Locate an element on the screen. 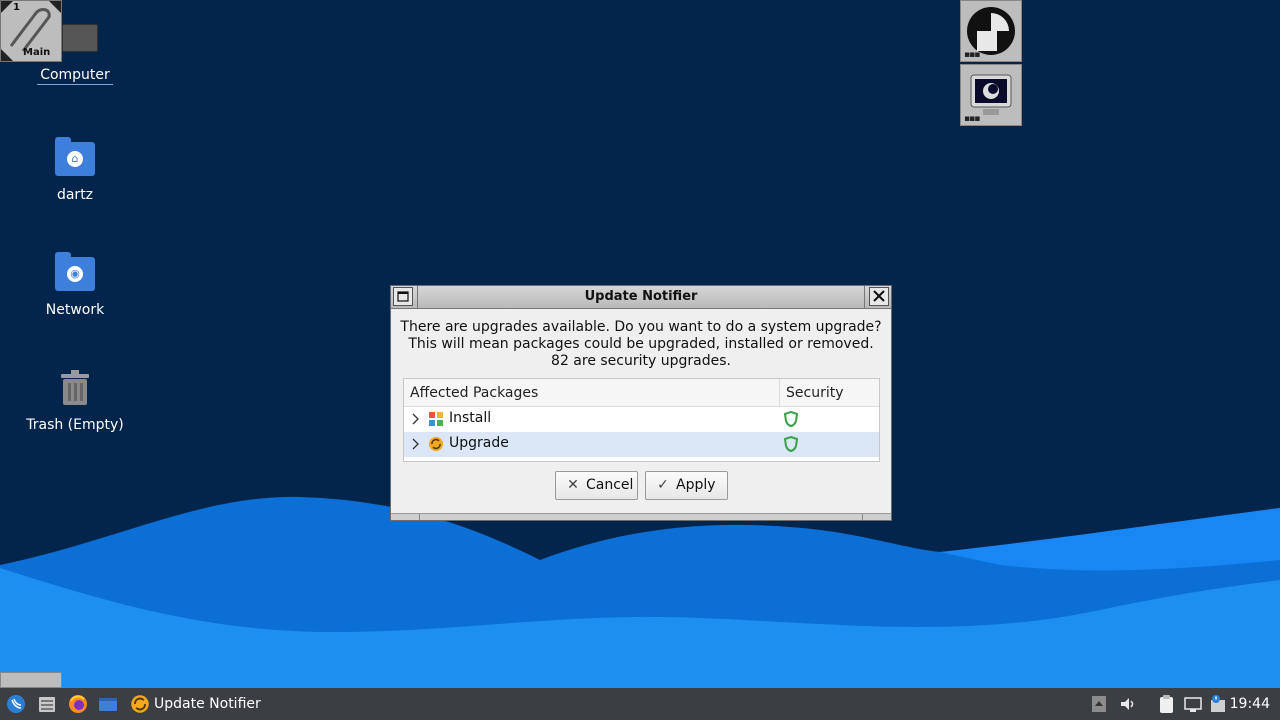 Image resolution: width=1280 pixels, height=720 pixels. desktop-icon-computer: Computer is located at coordinates (75, 75).